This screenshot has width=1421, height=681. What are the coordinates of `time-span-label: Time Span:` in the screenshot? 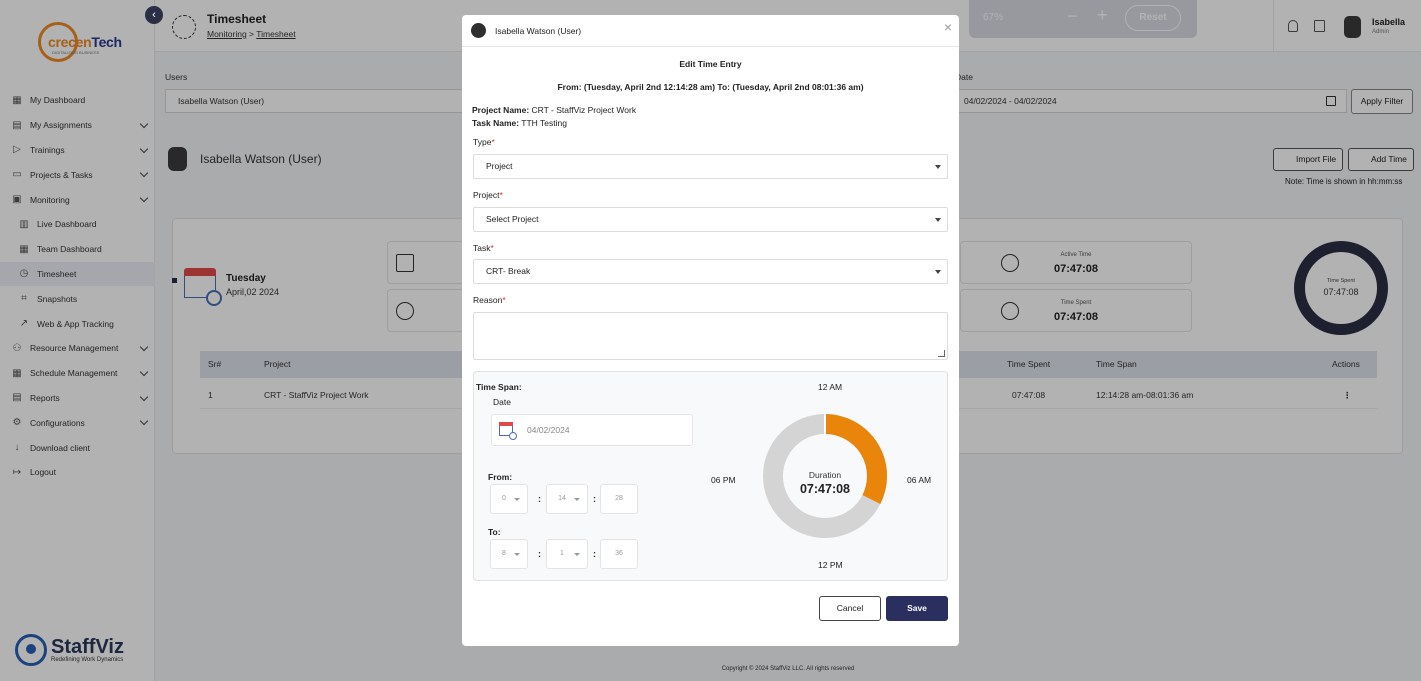 It's located at (499, 387).